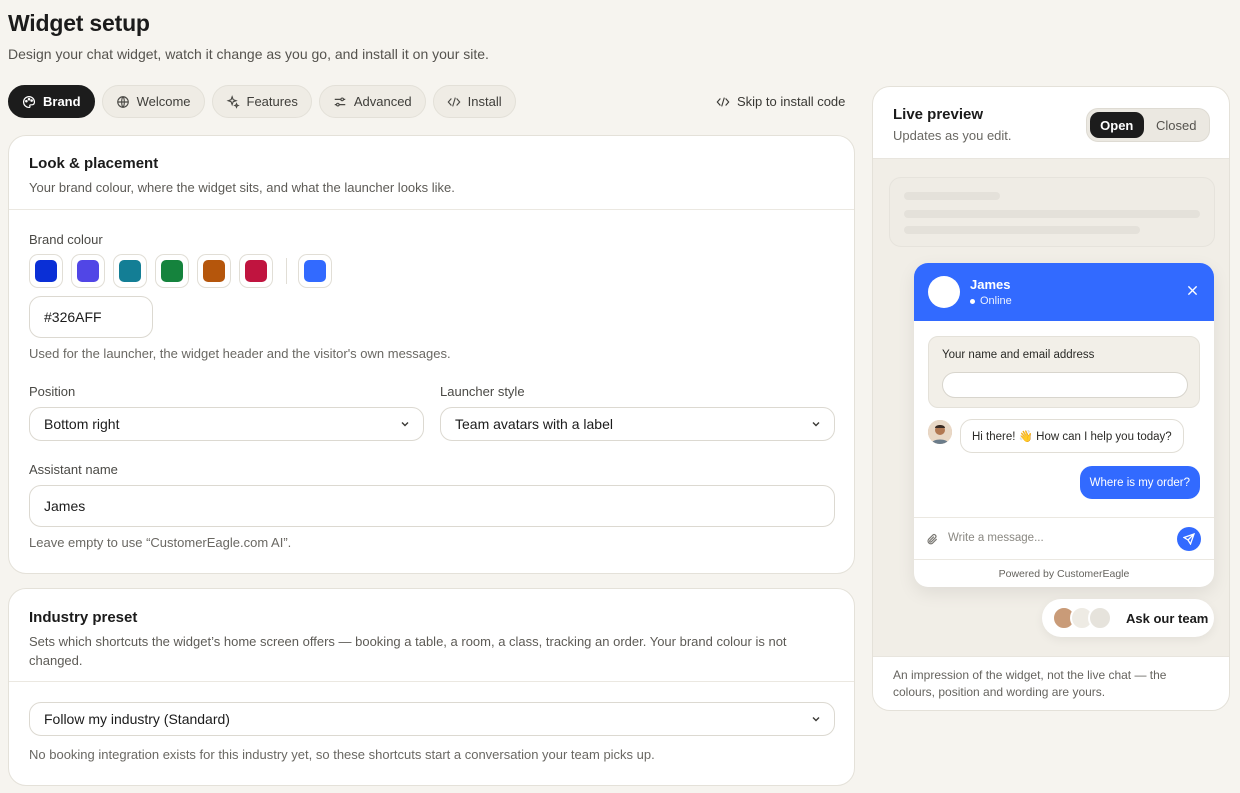 This screenshot has height=793, width=1240. Describe the element at coordinates (952, 135) in the screenshot. I see `preview-subtitle: Updates as you edit.` at that location.